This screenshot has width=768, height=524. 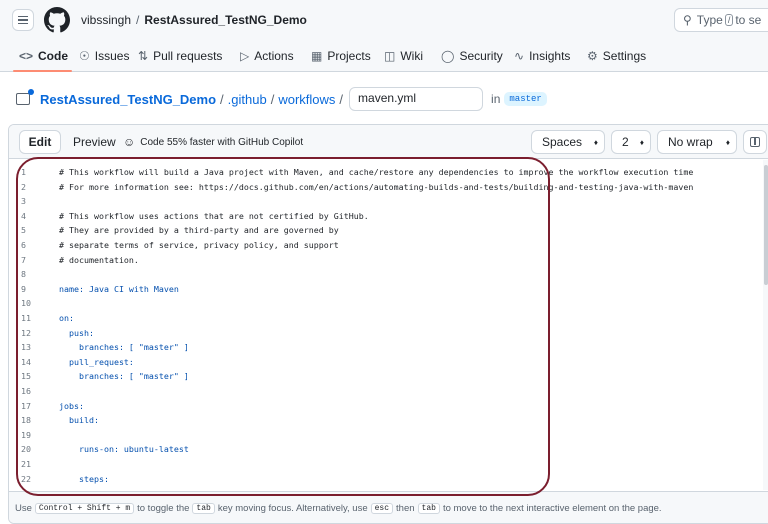 I want to click on tab-issues-label: Issues, so click(x=112, y=56).